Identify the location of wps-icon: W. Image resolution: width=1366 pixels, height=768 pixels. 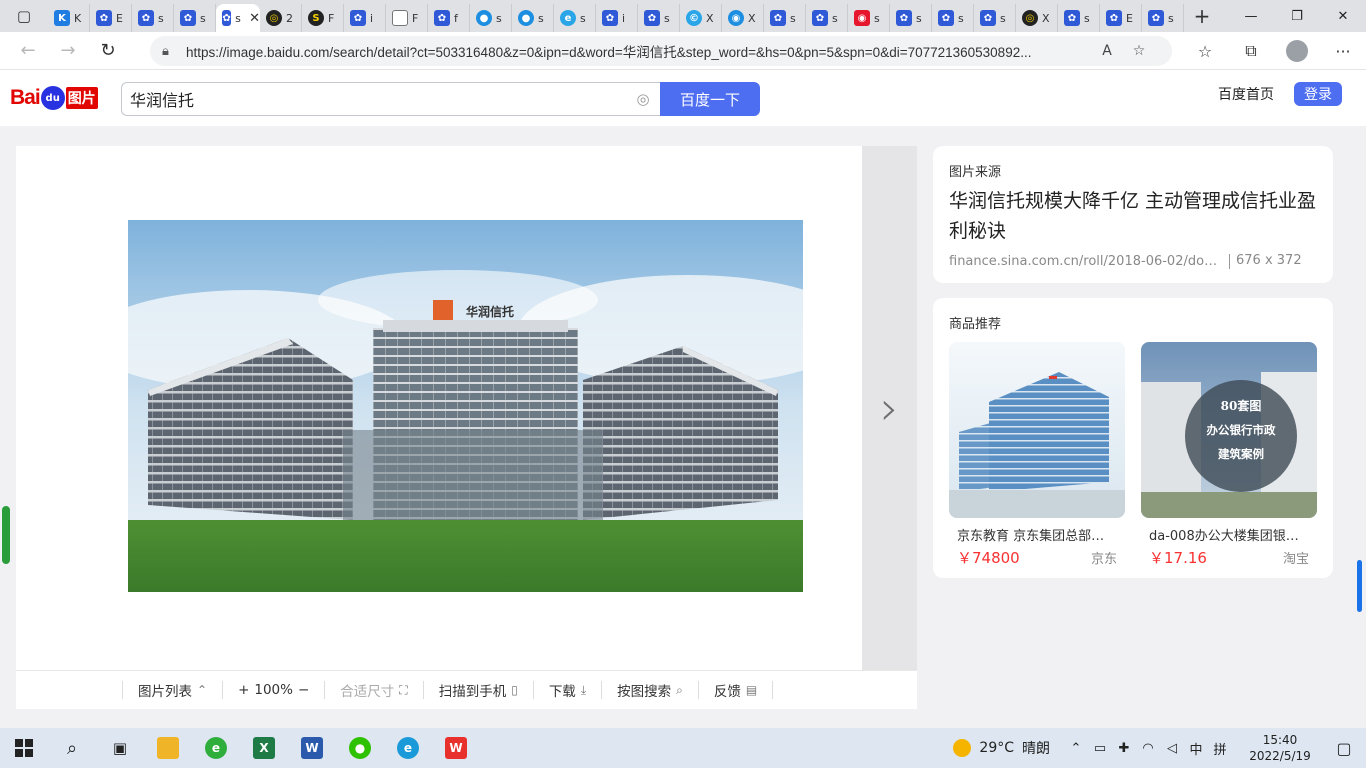
(456, 748).